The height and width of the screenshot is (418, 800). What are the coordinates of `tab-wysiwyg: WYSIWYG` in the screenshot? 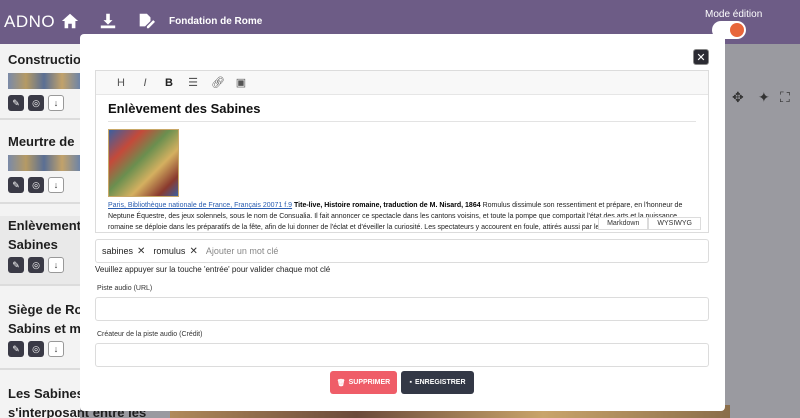 It's located at (674, 223).